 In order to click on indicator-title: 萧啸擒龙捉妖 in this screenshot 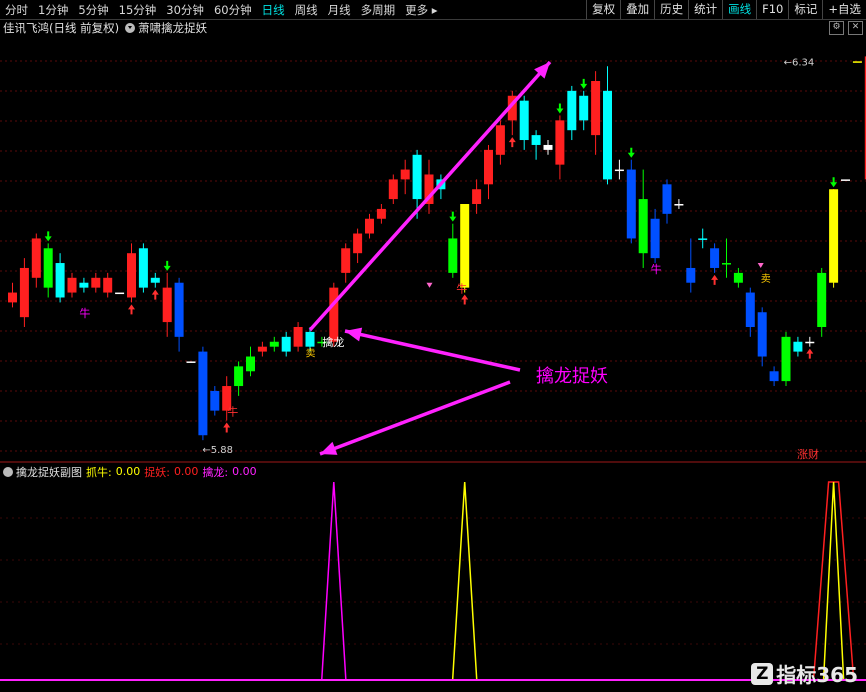, I will do `click(172, 28)`.